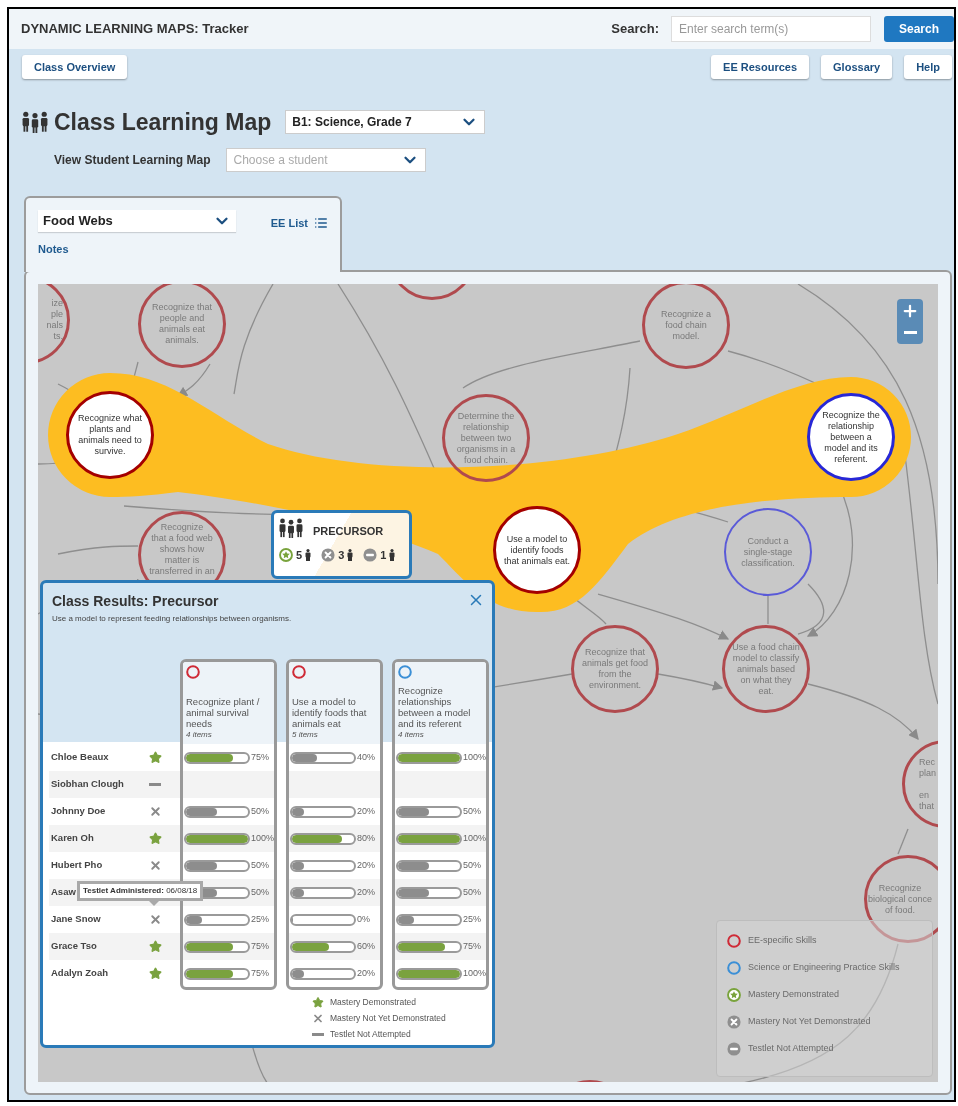  Describe the element at coordinates (109, 435) in the screenshot. I see `skill-label: Recognize what plants and animals need to survive.` at that location.